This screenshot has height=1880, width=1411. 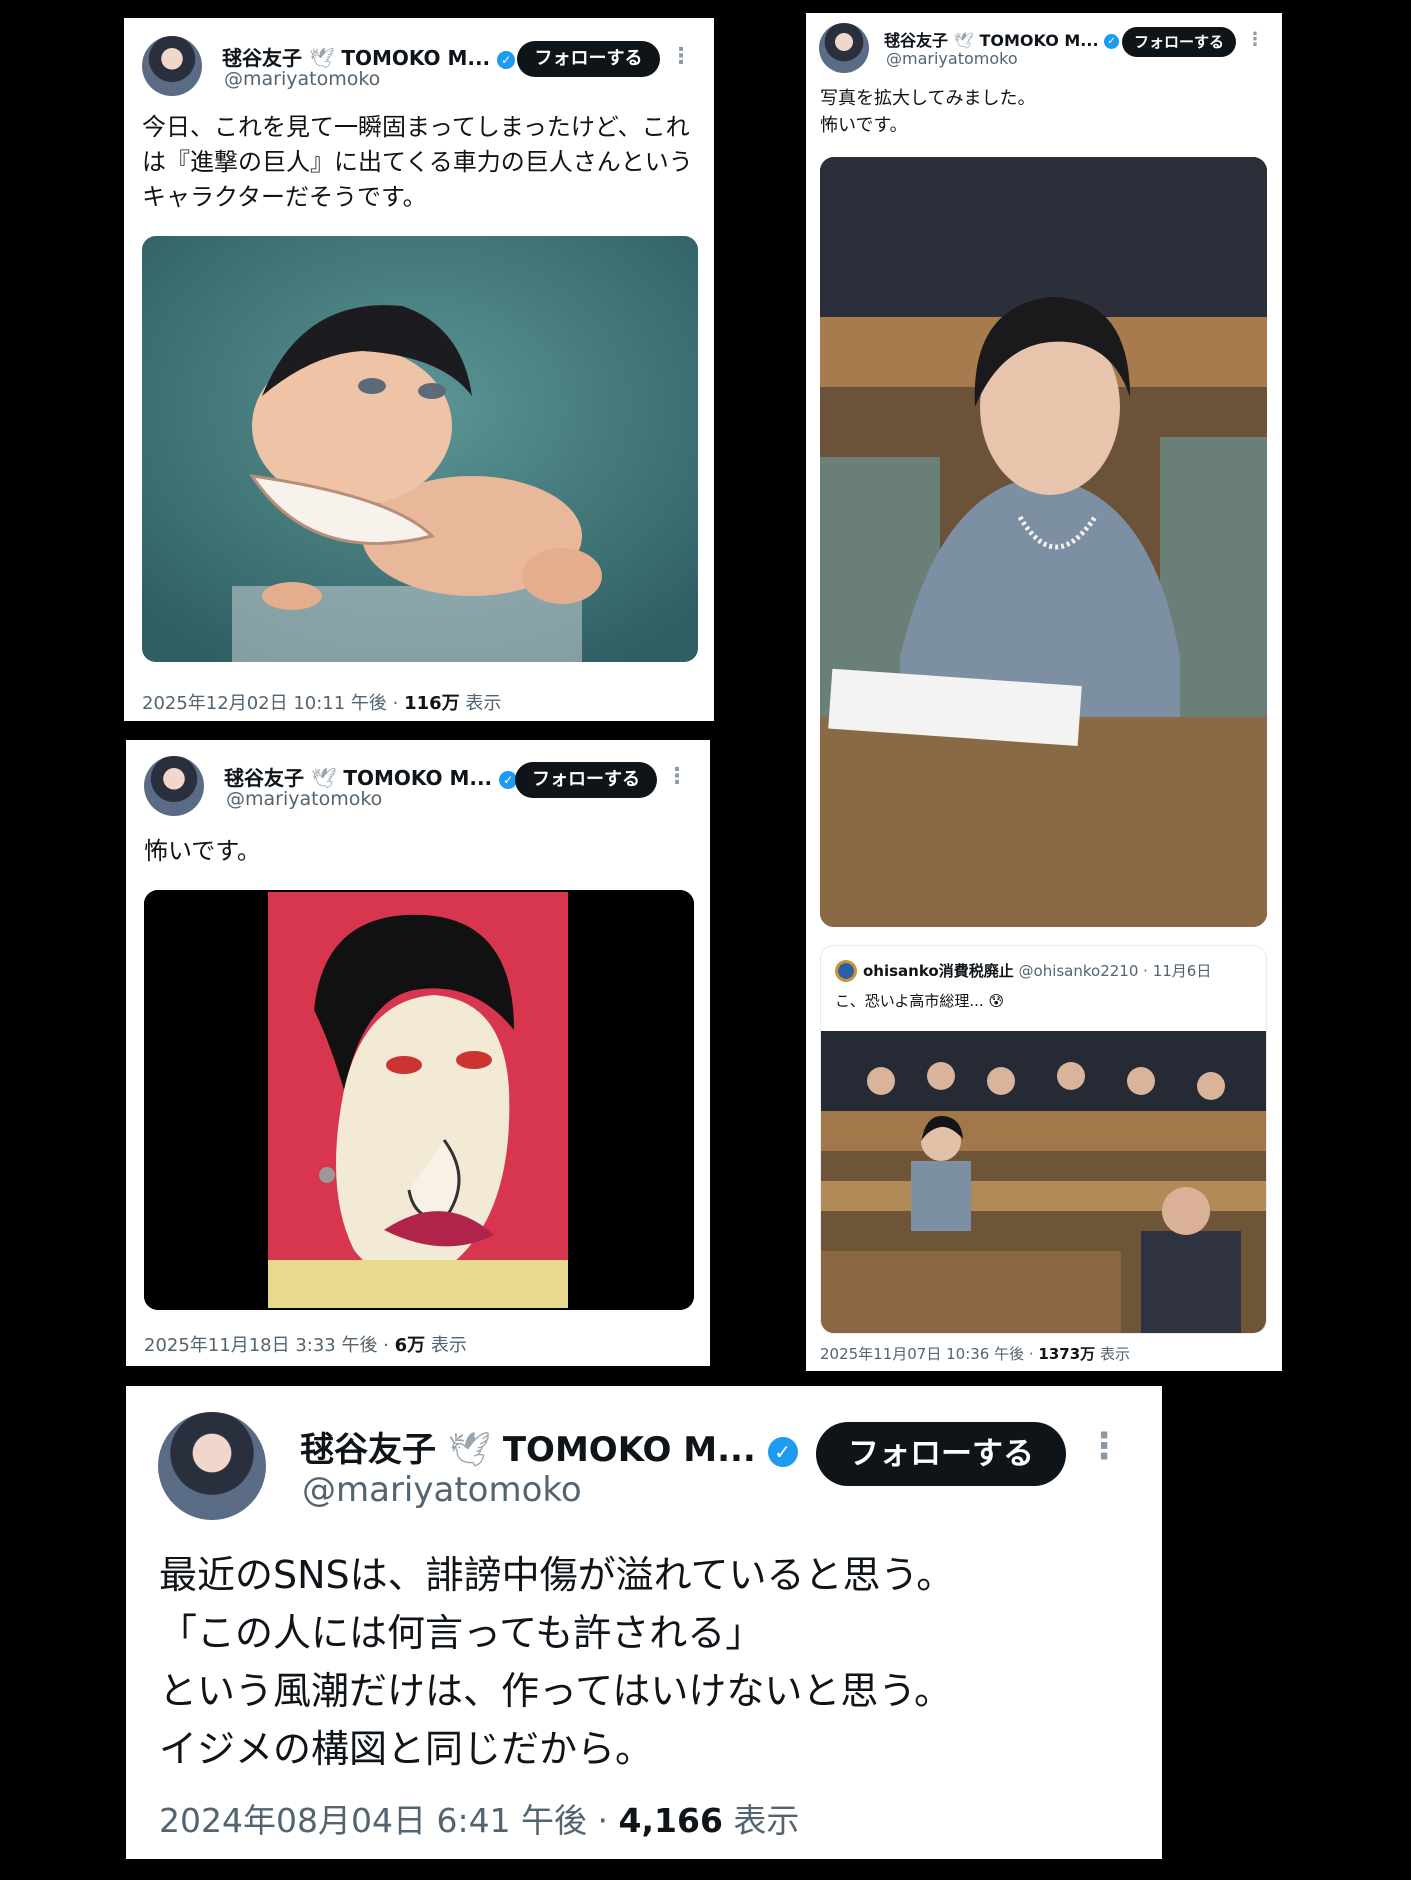 What do you see at coordinates (928, 112) in the screenshot?
I see `tweet-text: 写真を拡大してみました。 怖いです。` at bounding box center [928, 112].